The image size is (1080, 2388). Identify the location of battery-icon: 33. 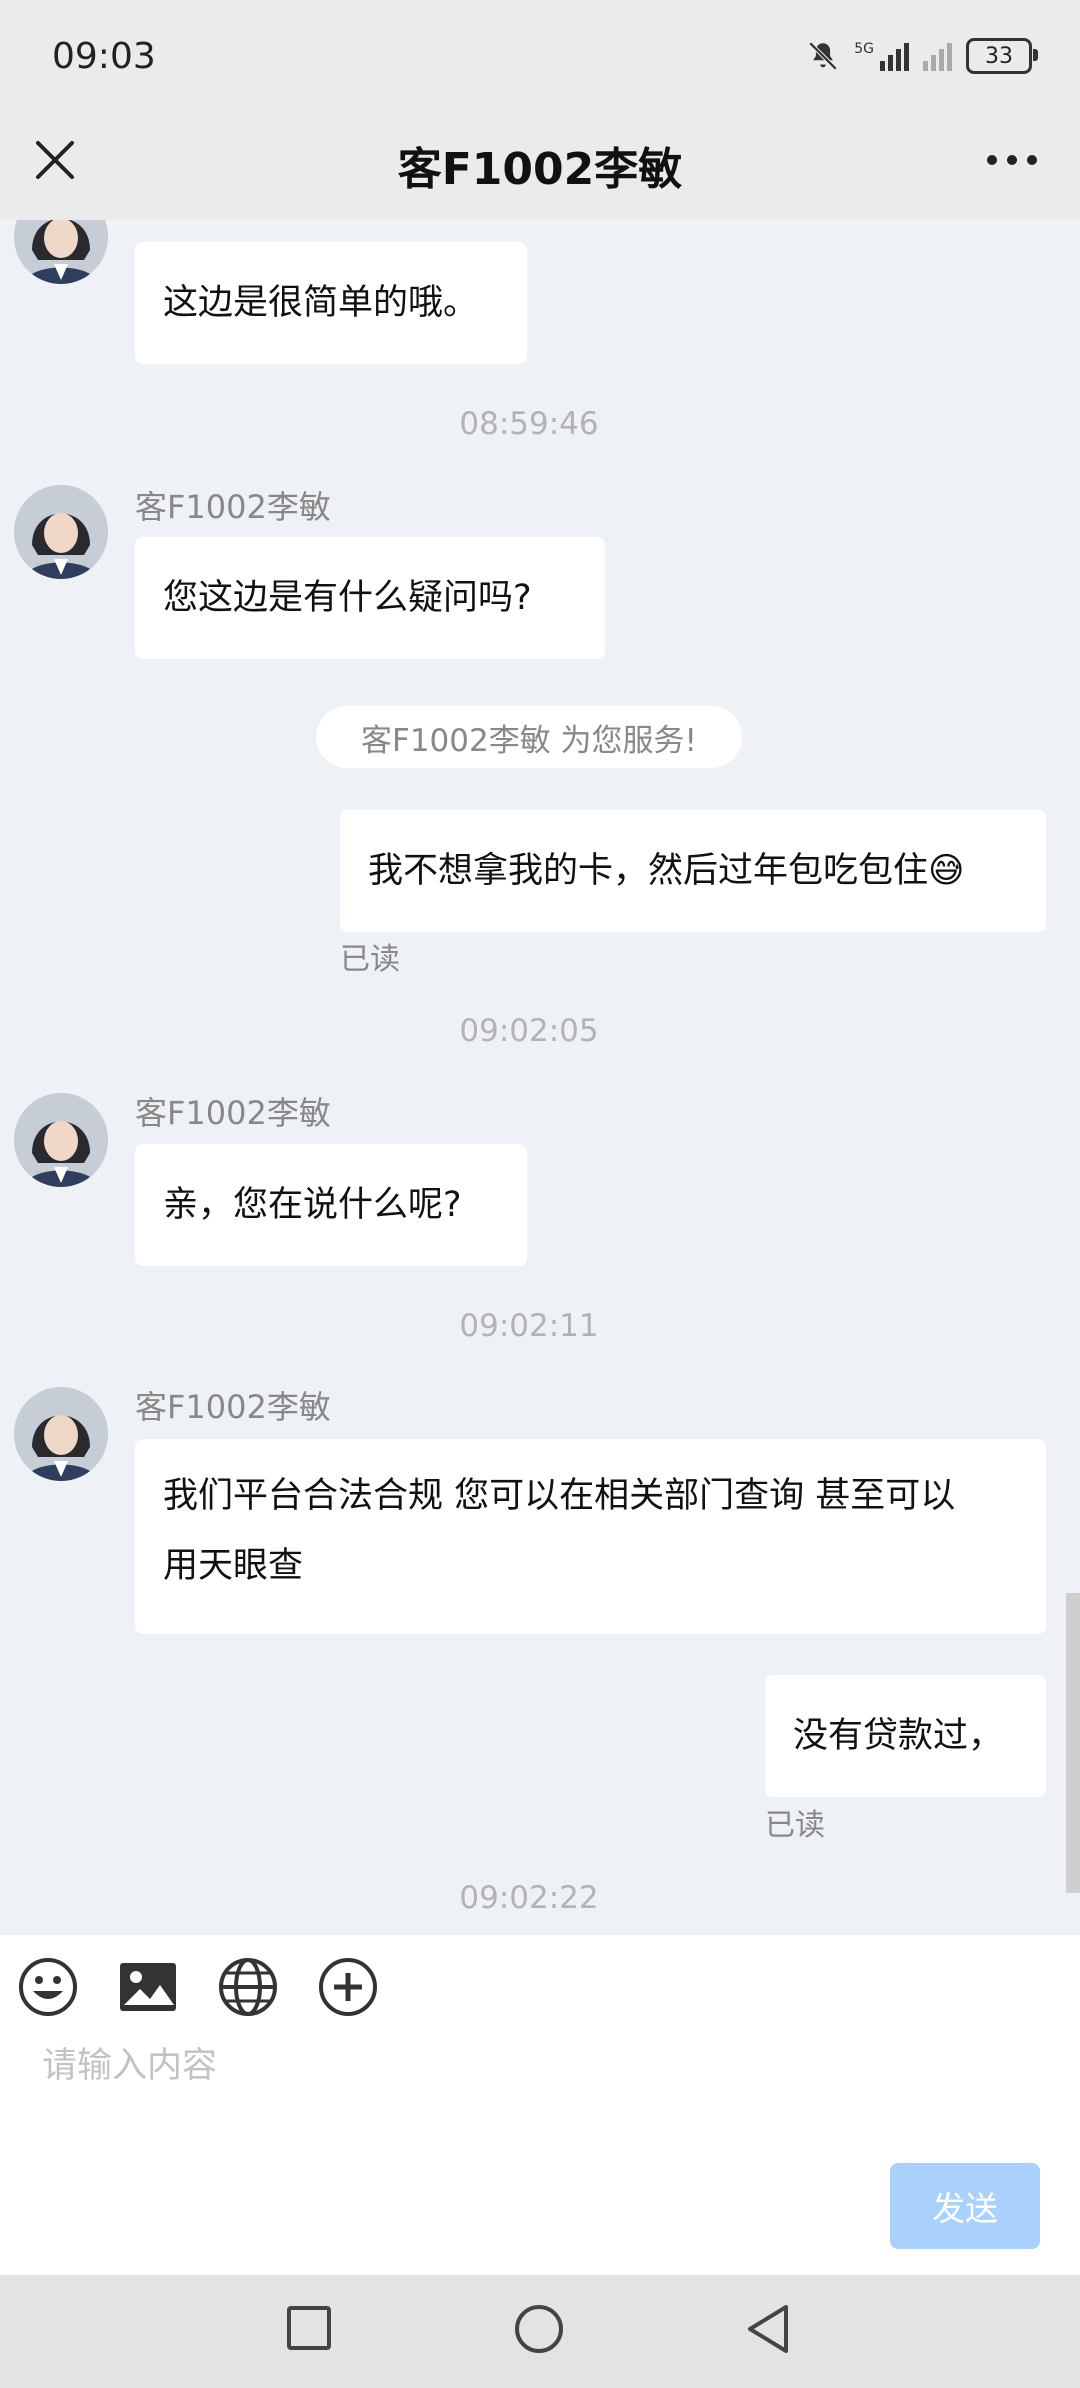
(1002, 56).